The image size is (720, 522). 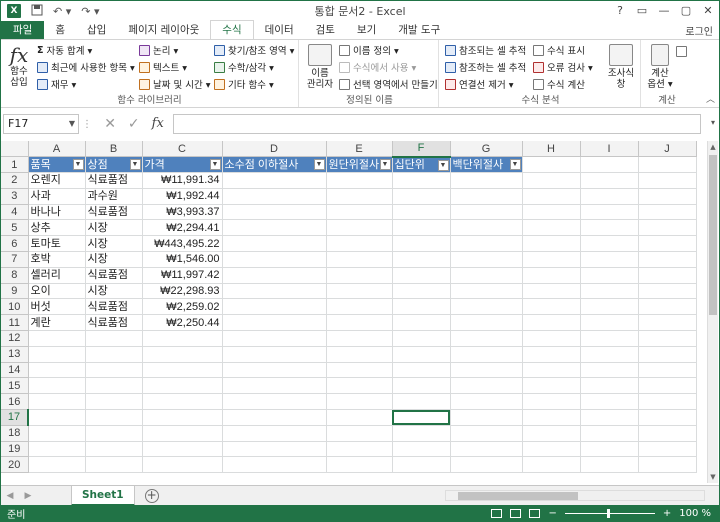 What do you see at coordinates (486, 370) in the screenshot?
I see `cell-g14` at bounding box center [486, 370].